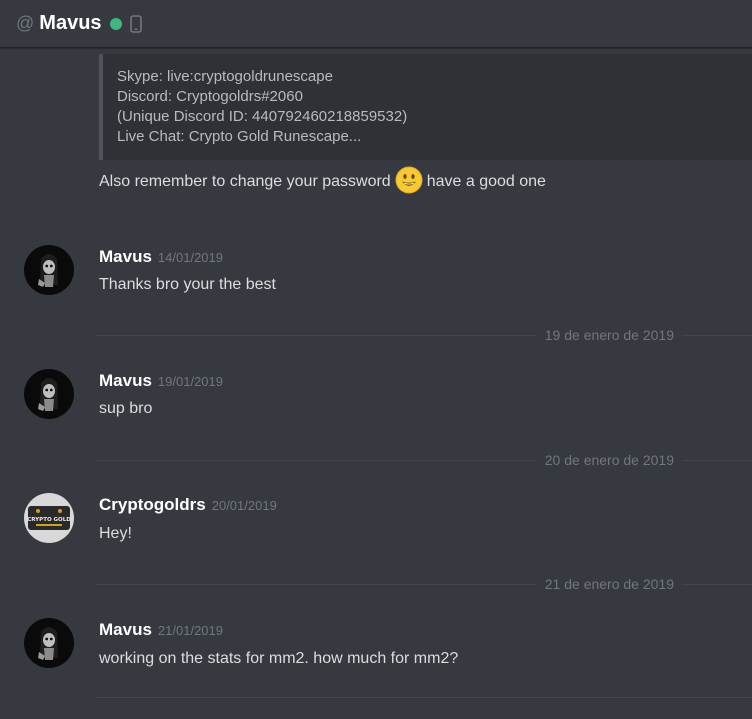 This screenshot has width=752, height=719. What do you see at coordinates (152, 504) in the screenshot?
I see `author-name: Cryptogoldrs` at bounding box center [152, 504].